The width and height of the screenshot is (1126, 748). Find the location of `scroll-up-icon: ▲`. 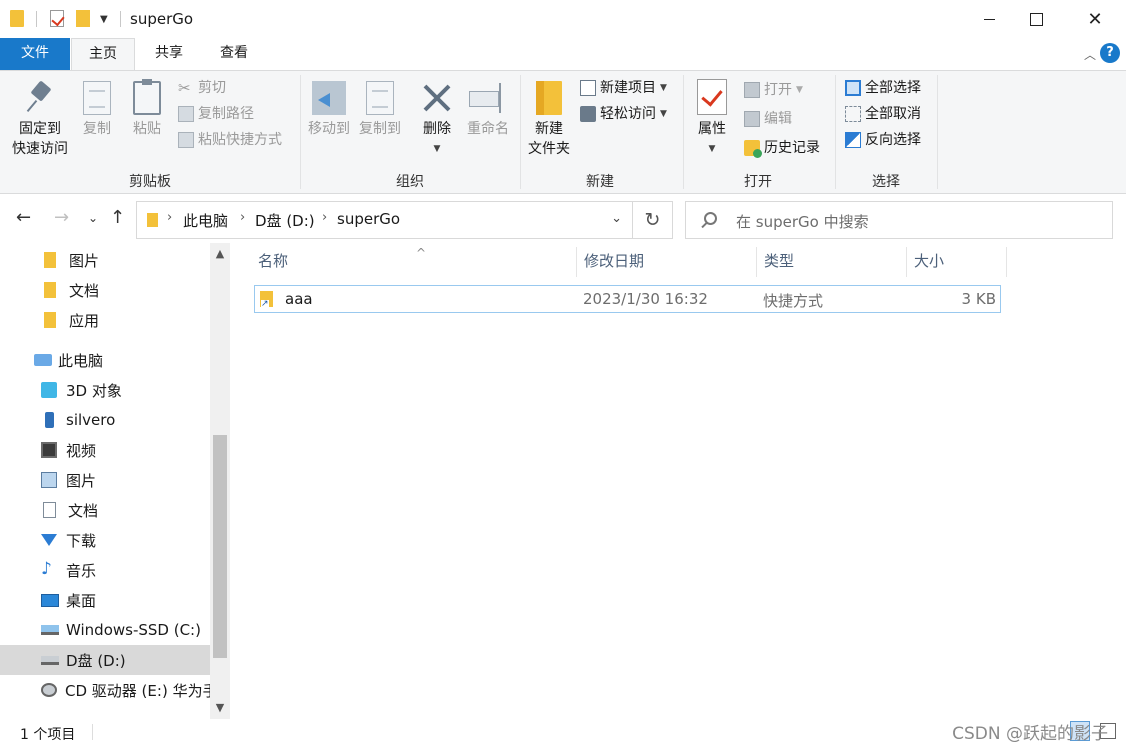

scroll-up-icon: ▲ is located at coordinates (220, 254).